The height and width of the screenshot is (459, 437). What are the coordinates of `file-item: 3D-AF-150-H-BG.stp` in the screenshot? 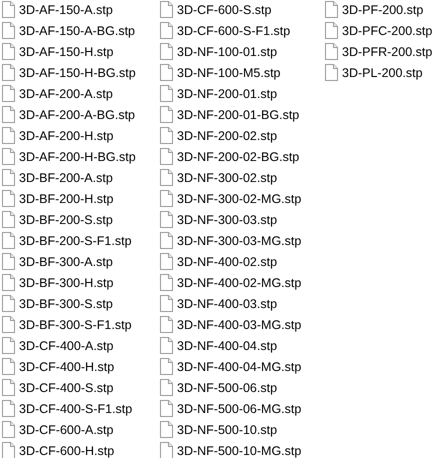 It's located at (79, 72).